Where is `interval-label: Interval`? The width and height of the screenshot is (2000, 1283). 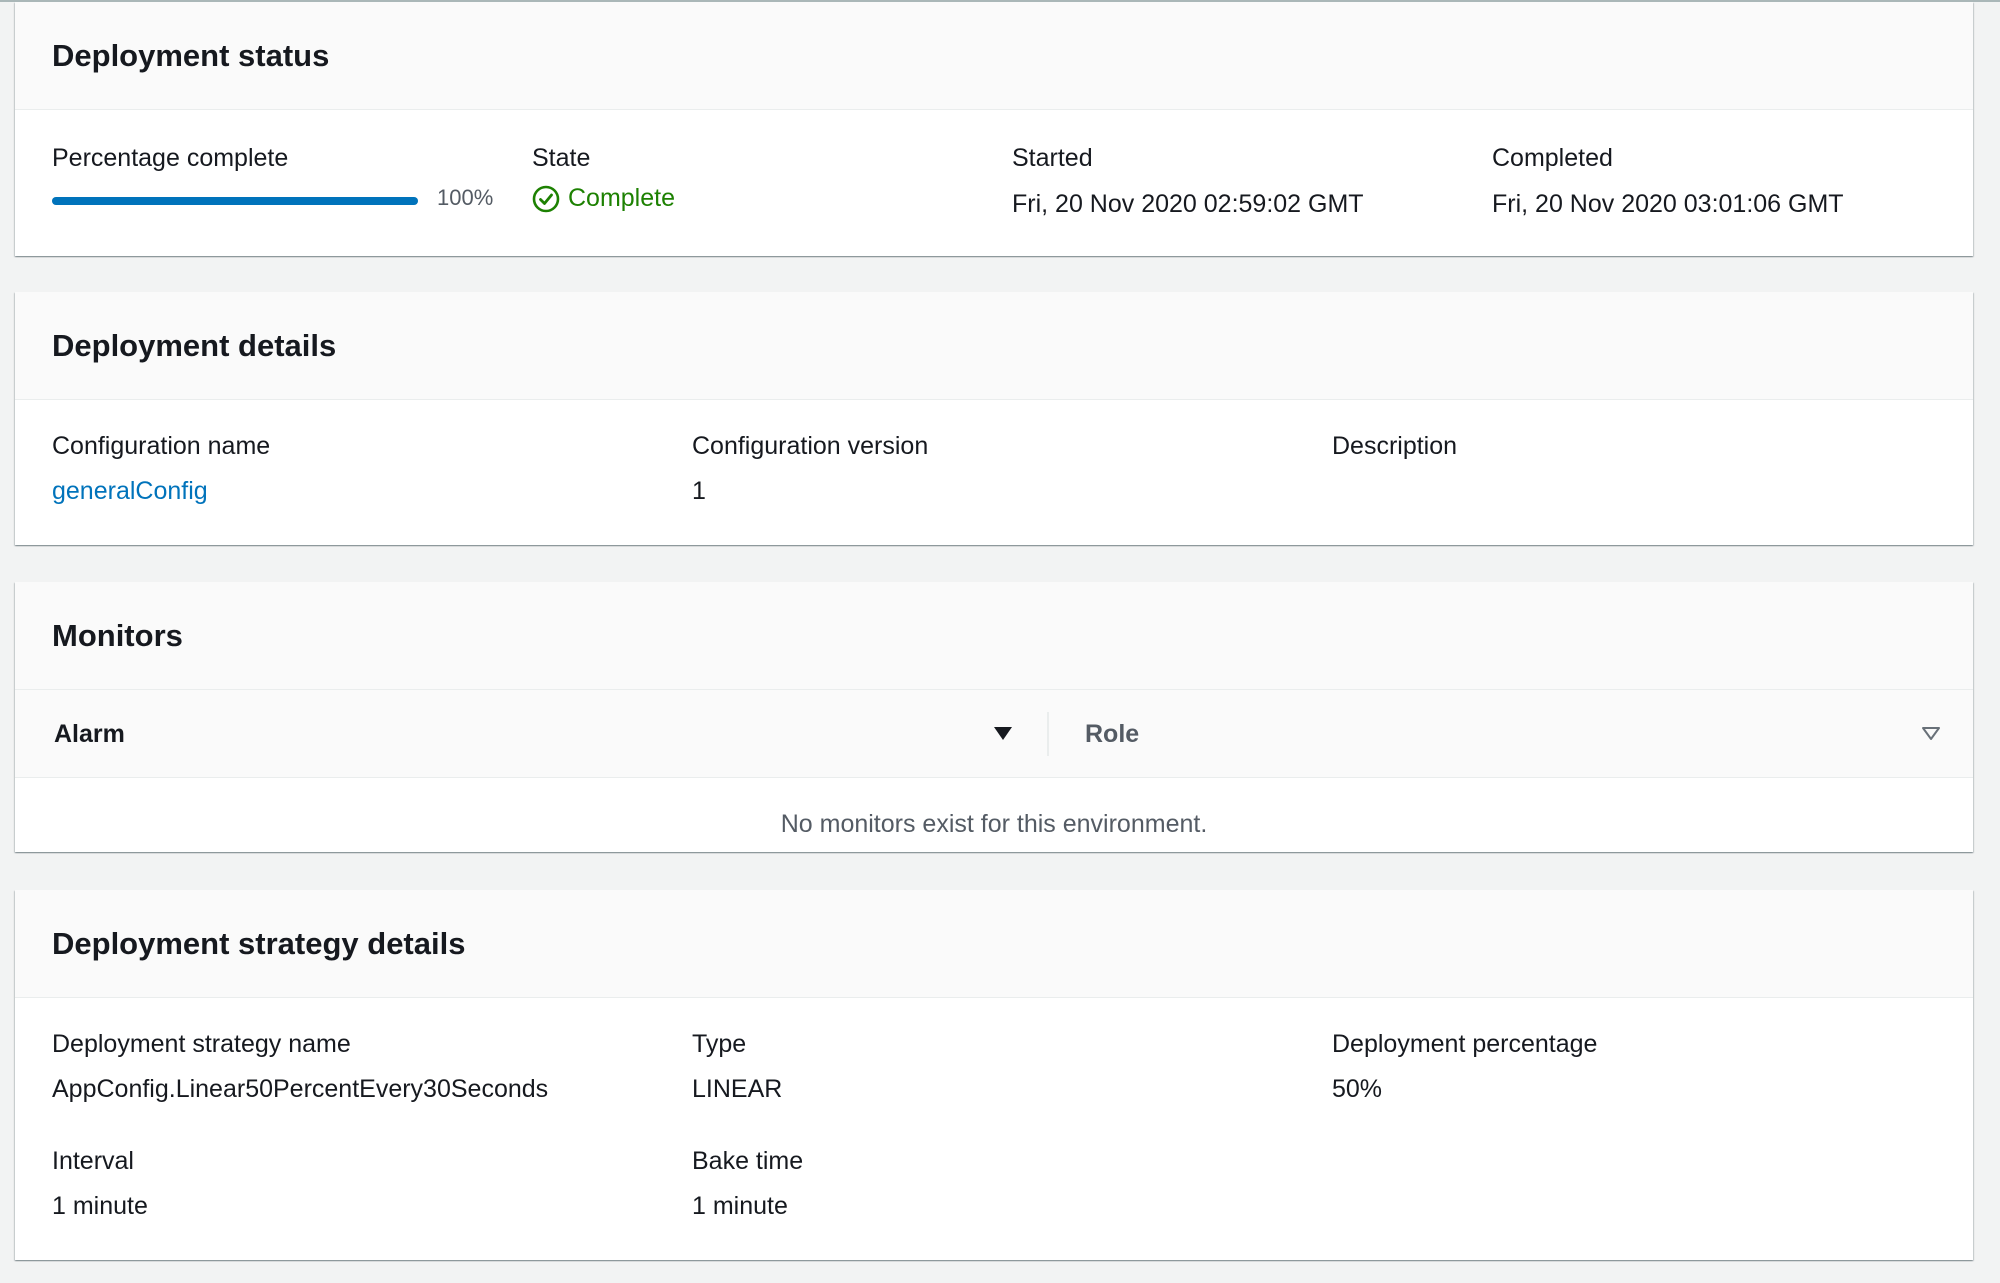
interval-label: Interval is located at coordinates (93, 1161).